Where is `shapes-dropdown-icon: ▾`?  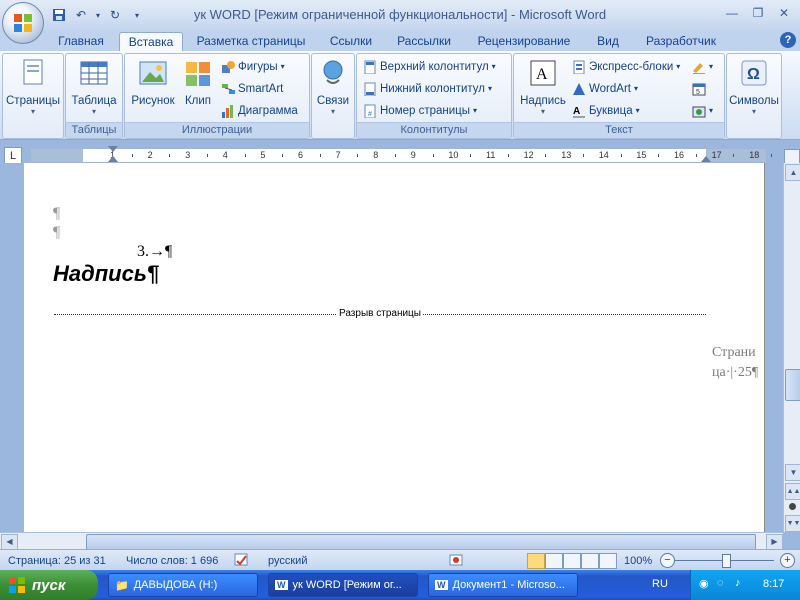 shapes-dropdown-icon: ▾ is located at coordinates (282, 66).